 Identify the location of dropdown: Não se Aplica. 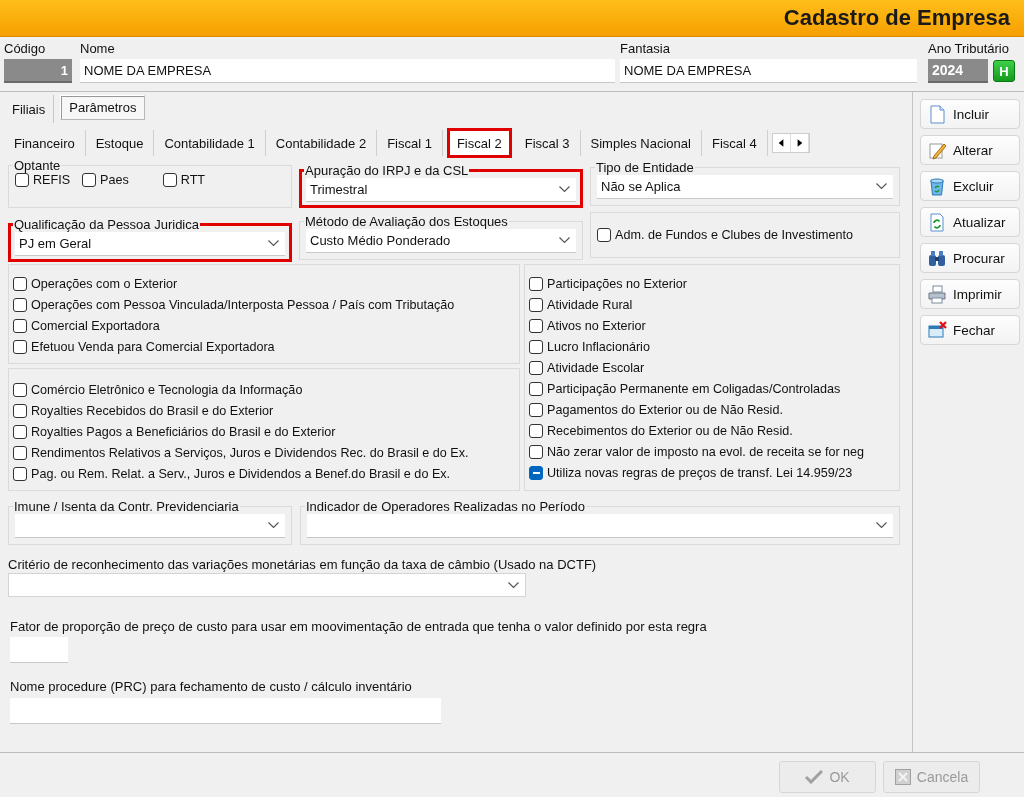
(745, 187).